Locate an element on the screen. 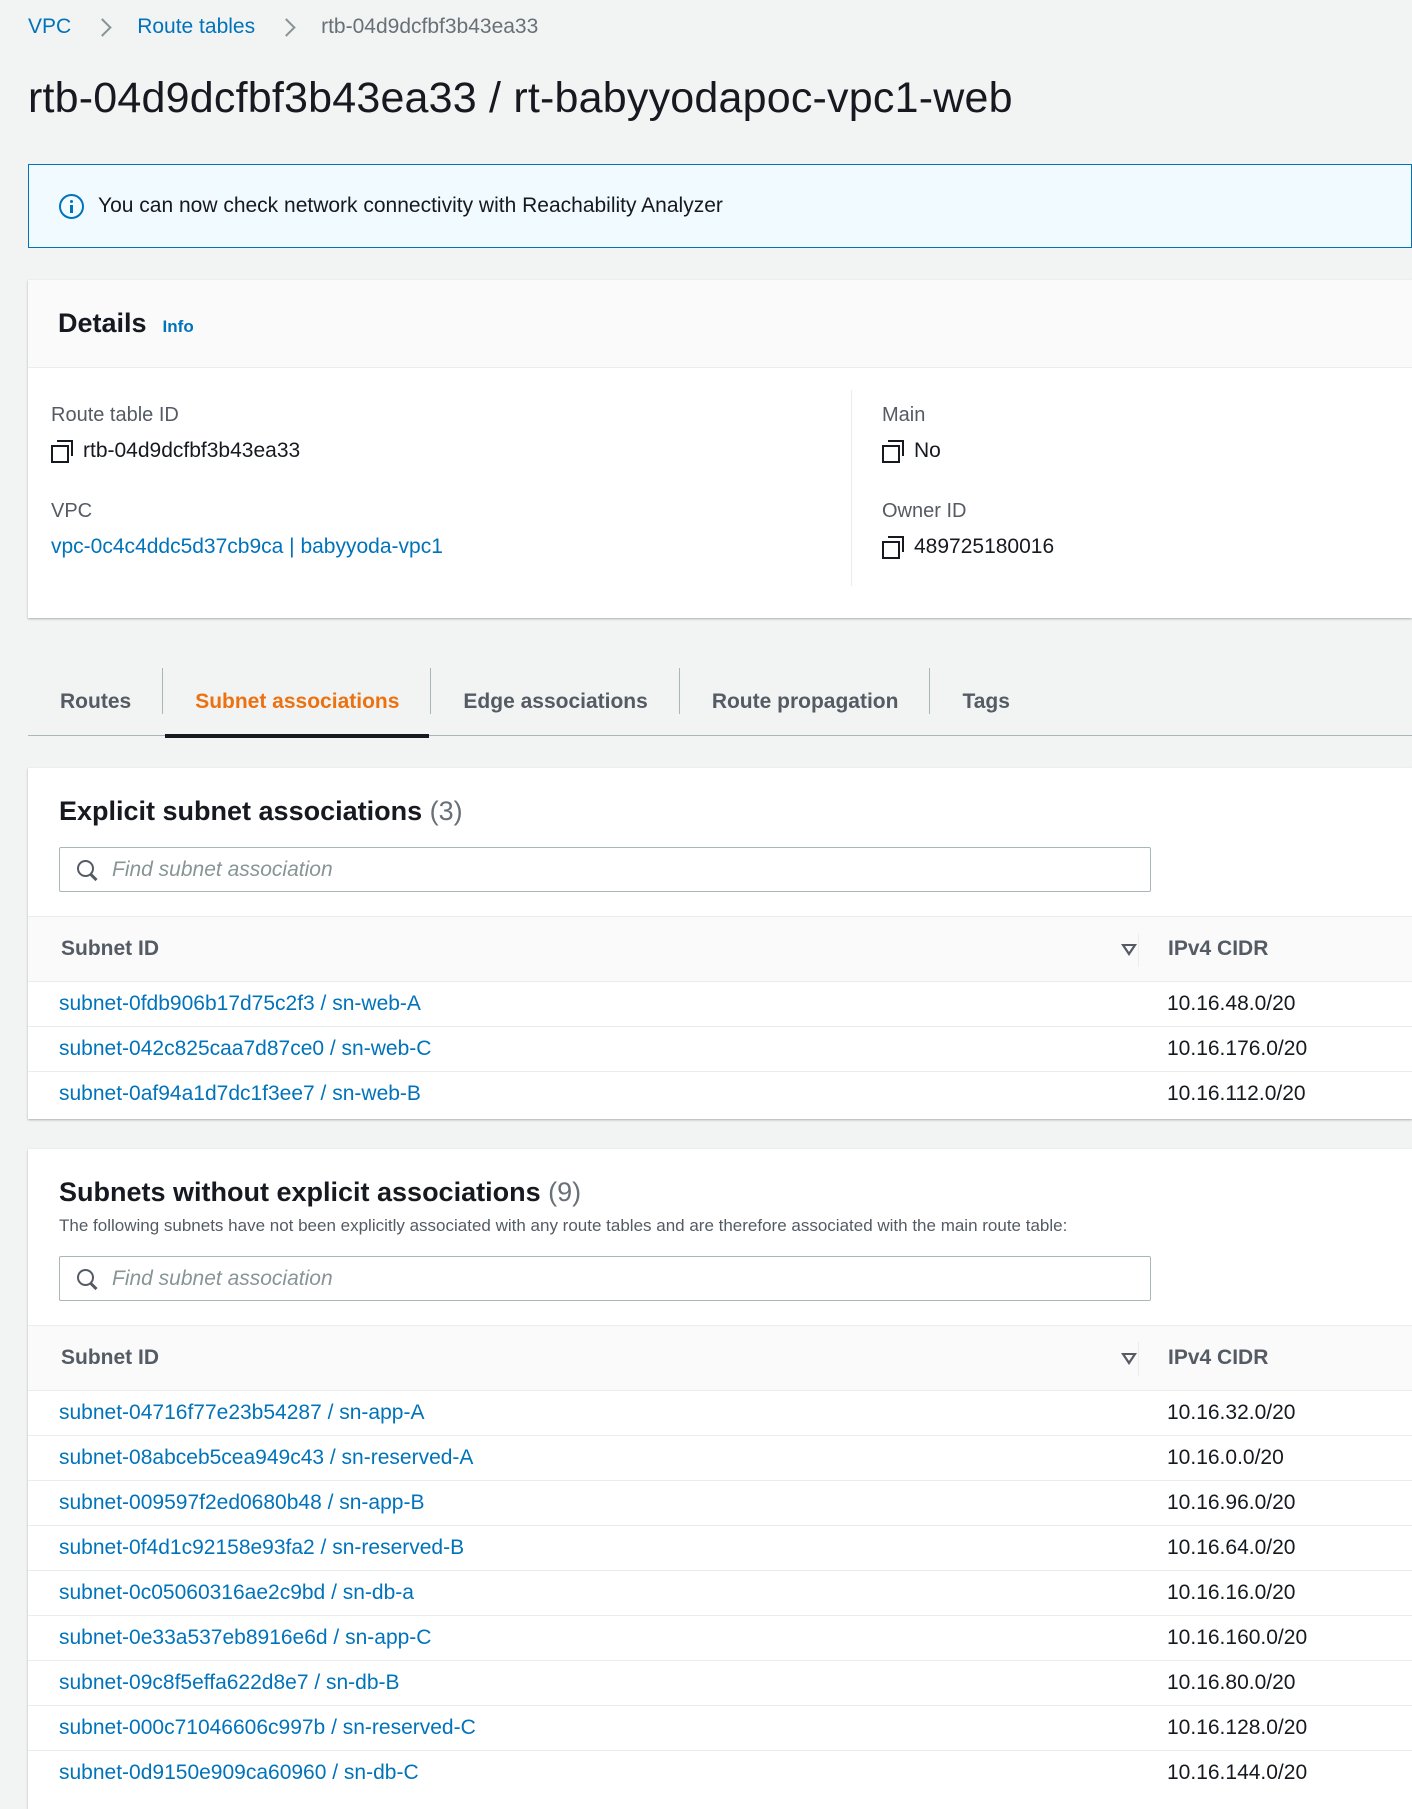  cidr-value: 10.16.176.0/20 is located at coordinates (1237, 1048).